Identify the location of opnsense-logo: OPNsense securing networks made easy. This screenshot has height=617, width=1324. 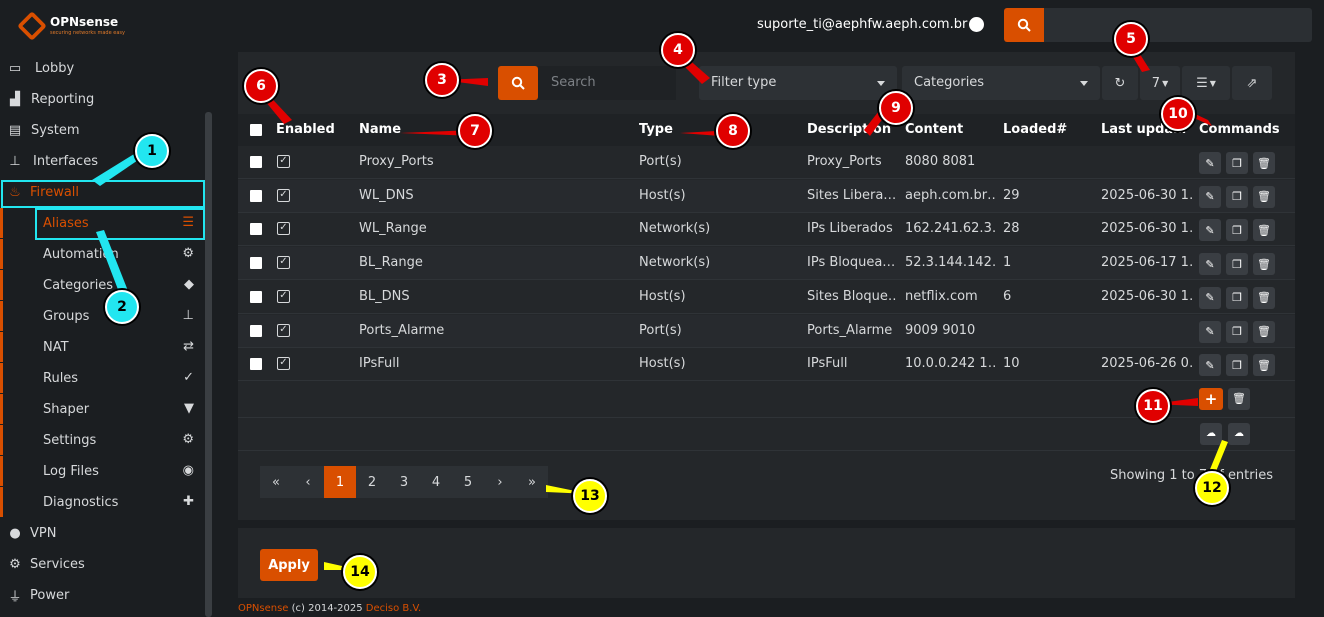
(71, 27).